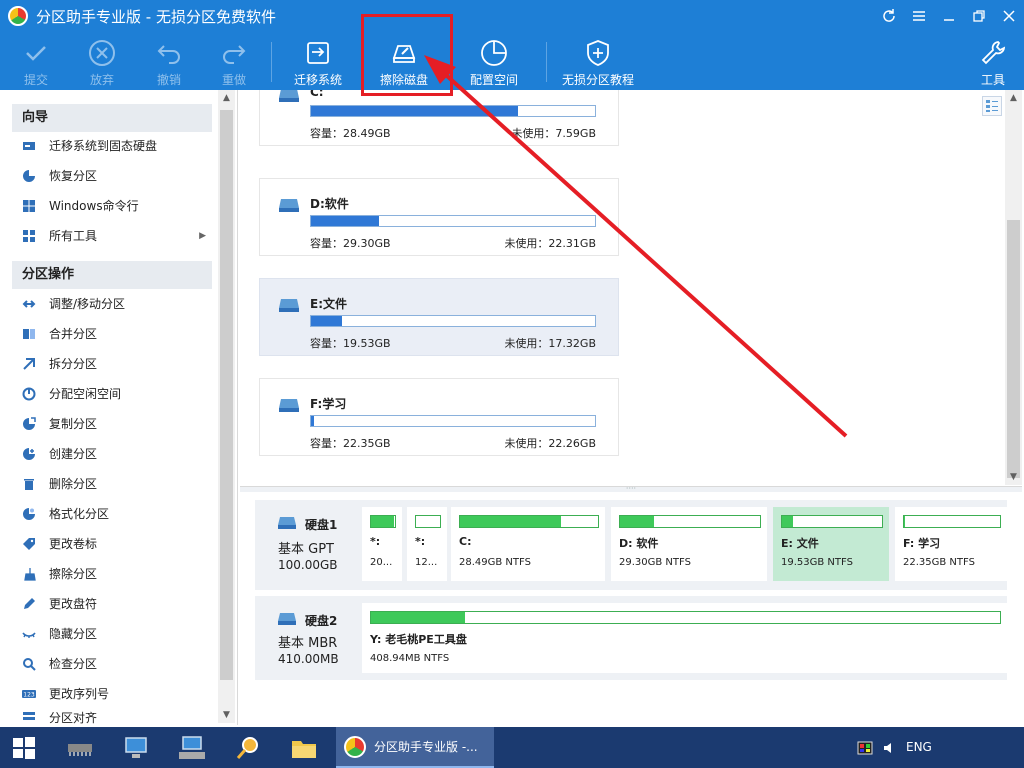 Image resolution: width=1024 pixels, height=768 pixels. Describe the element at coordinates (271, 62) in the screenshot. I see `toolbar-separator` at that location.